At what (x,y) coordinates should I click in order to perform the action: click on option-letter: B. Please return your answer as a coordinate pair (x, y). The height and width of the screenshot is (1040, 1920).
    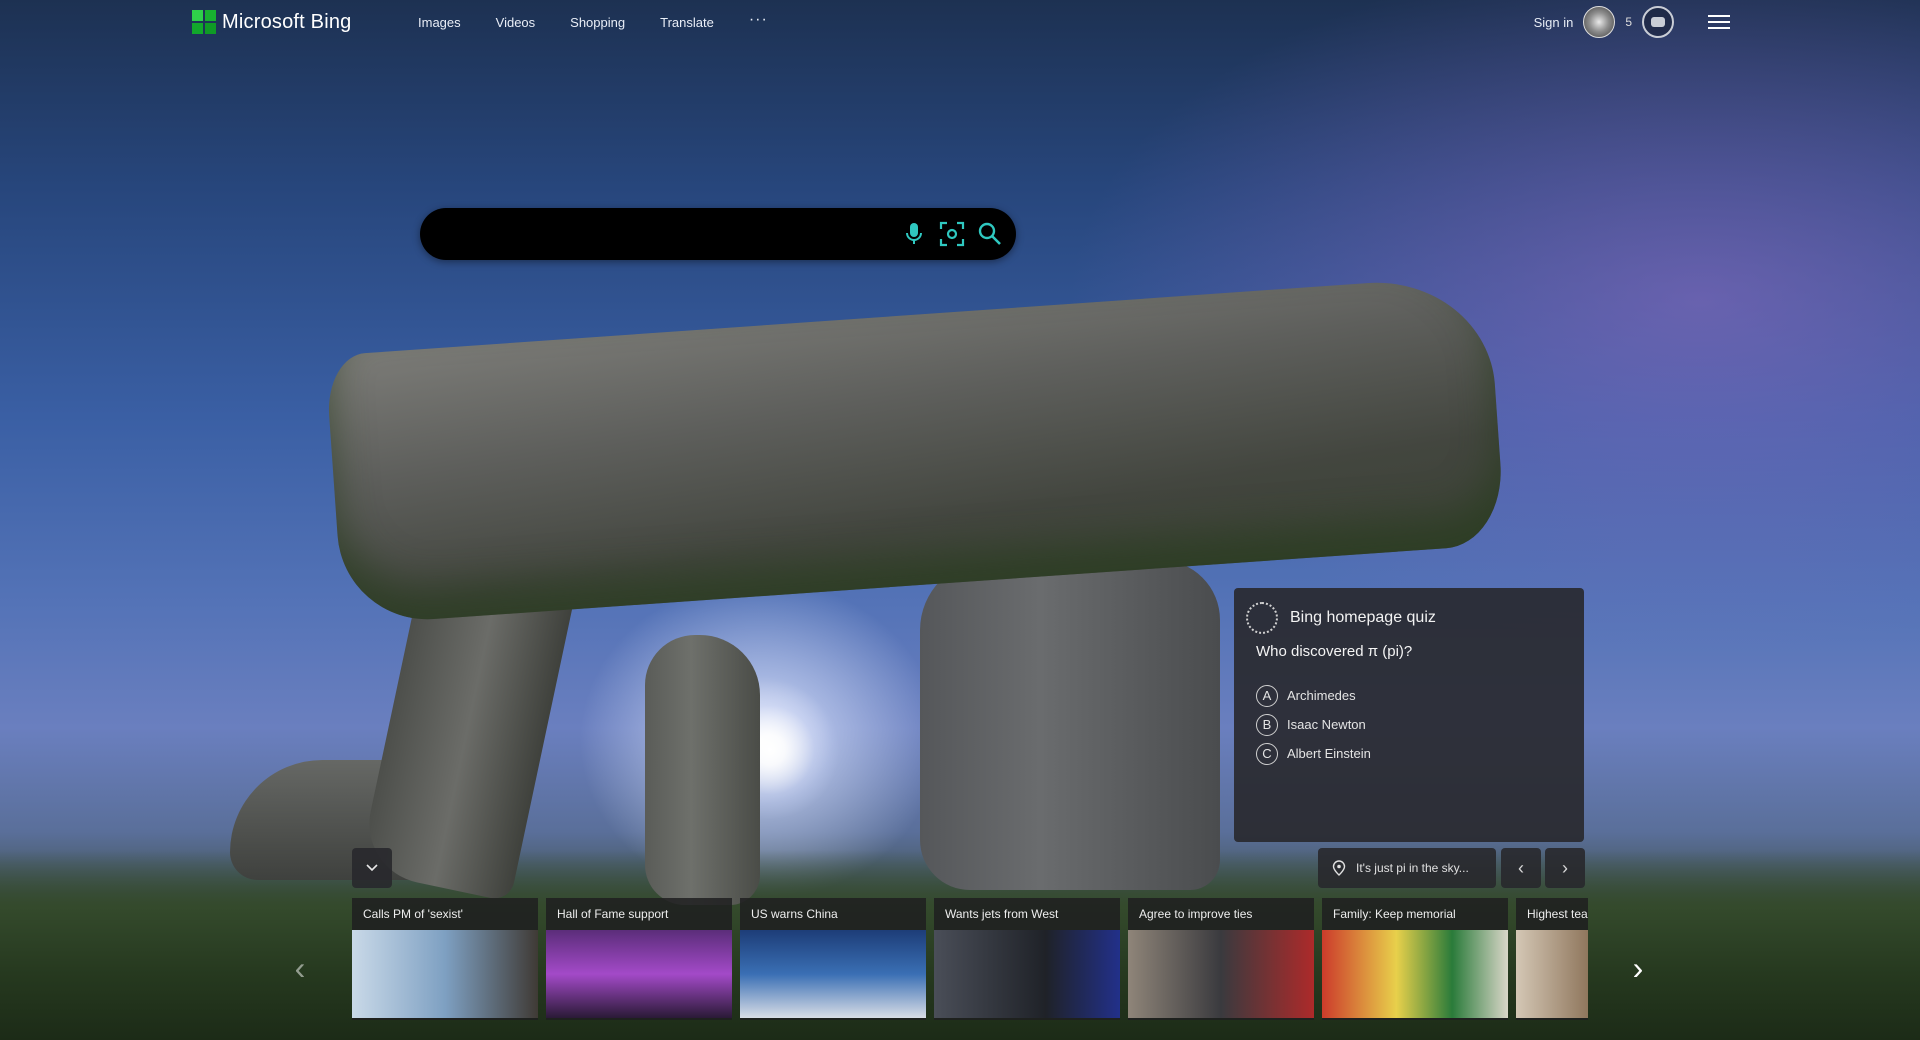
    Looking at the image, I should click on (1267, 724).